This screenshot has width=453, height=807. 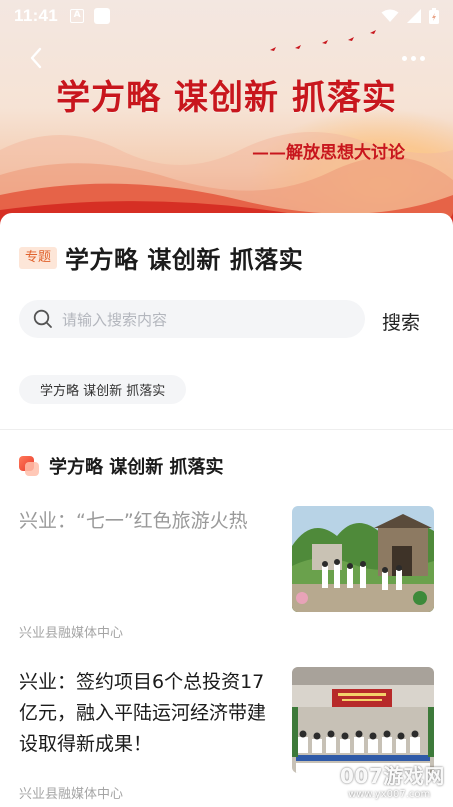 I want to click on section-title: 学方略 谋创新 抓落实, so click(x=136, y=467).